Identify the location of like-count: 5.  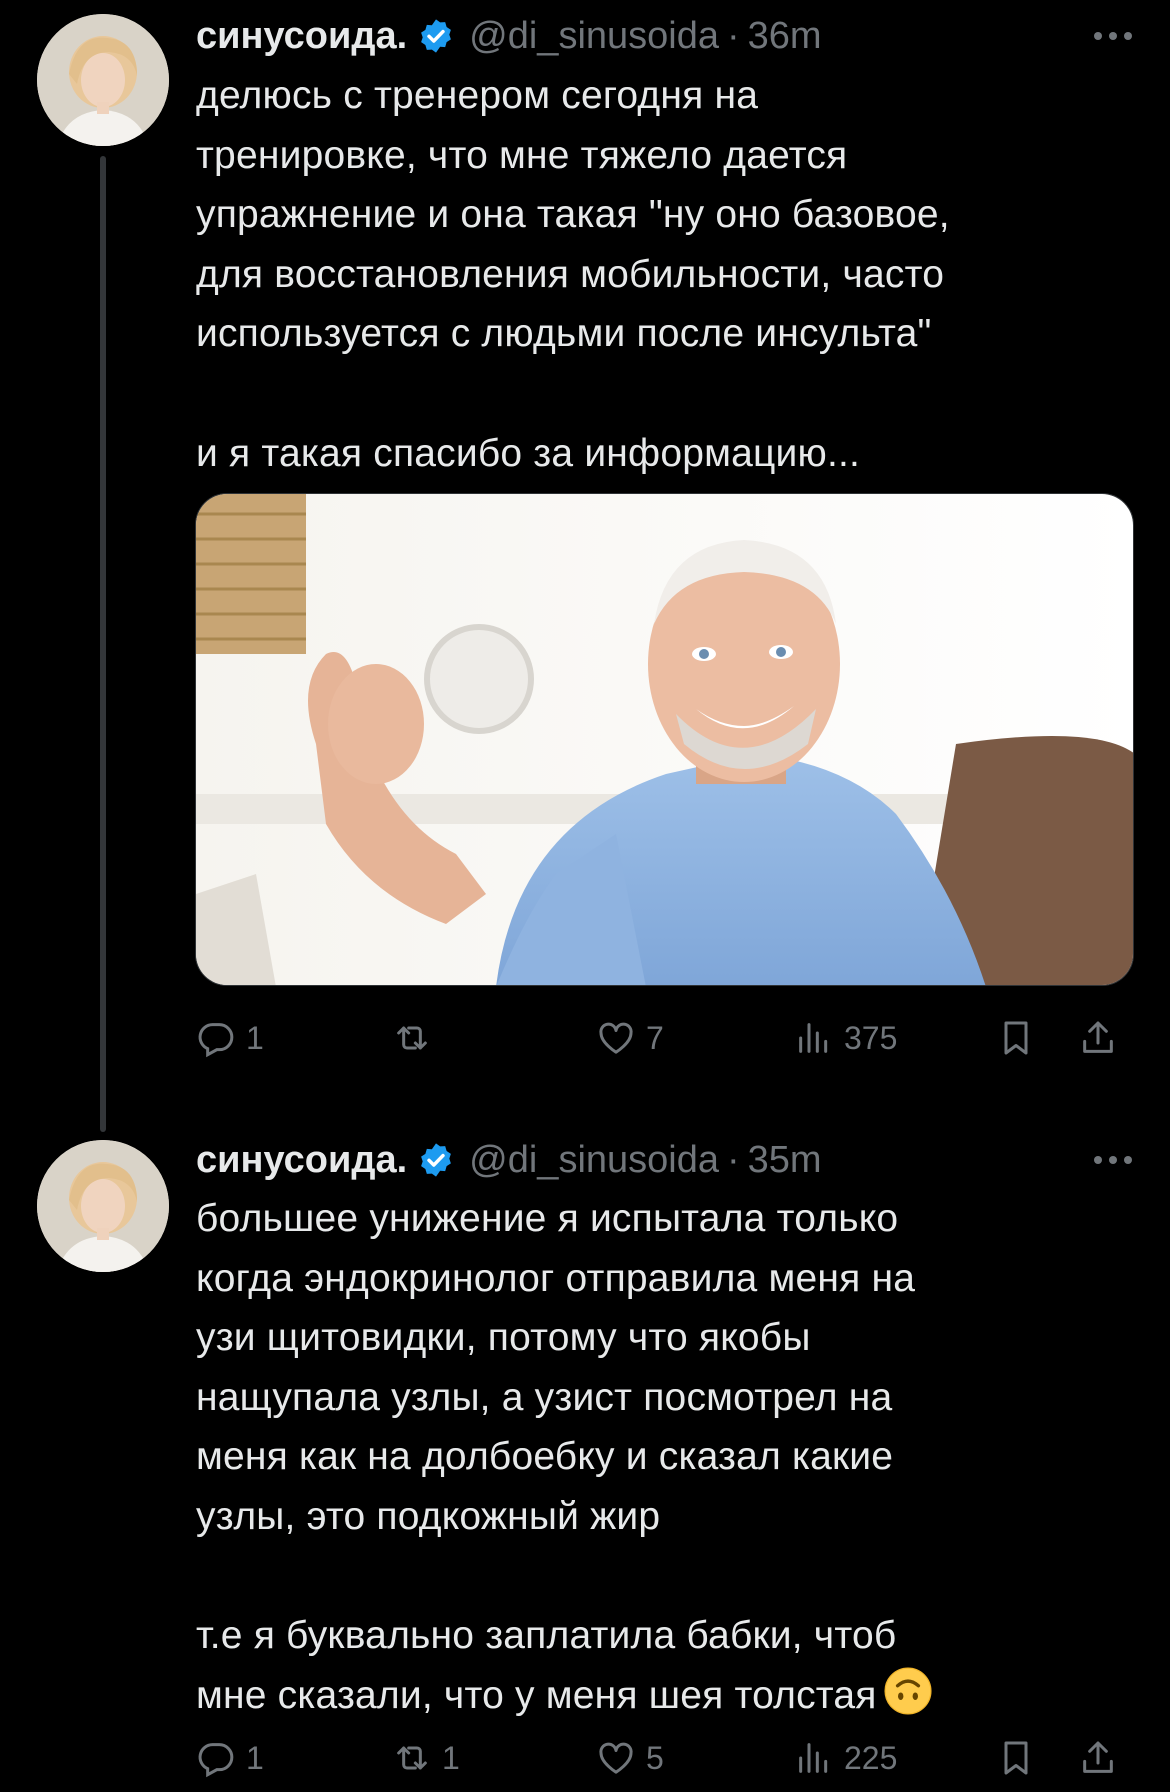
(655, 1757).